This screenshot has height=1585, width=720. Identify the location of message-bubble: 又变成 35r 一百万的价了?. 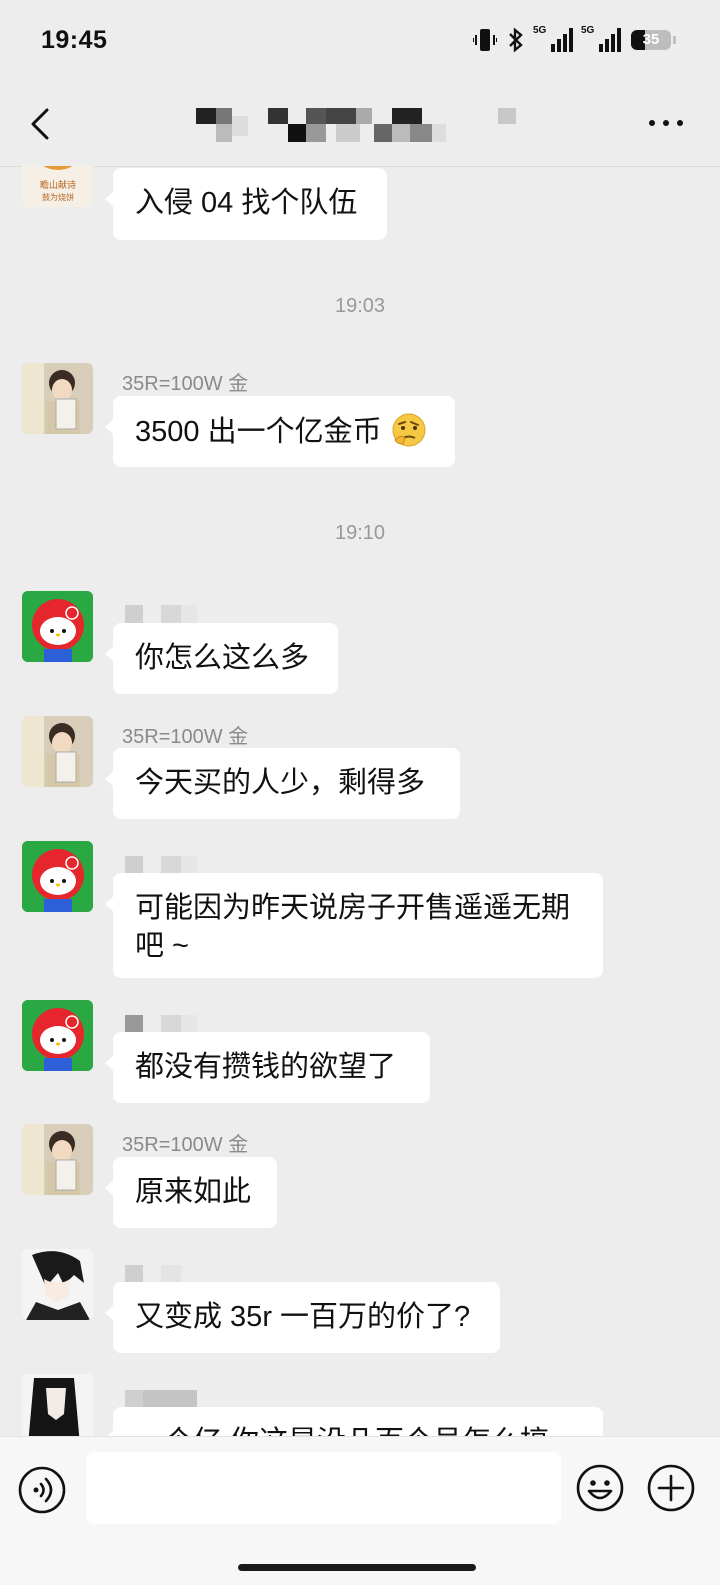
(302, 1317).